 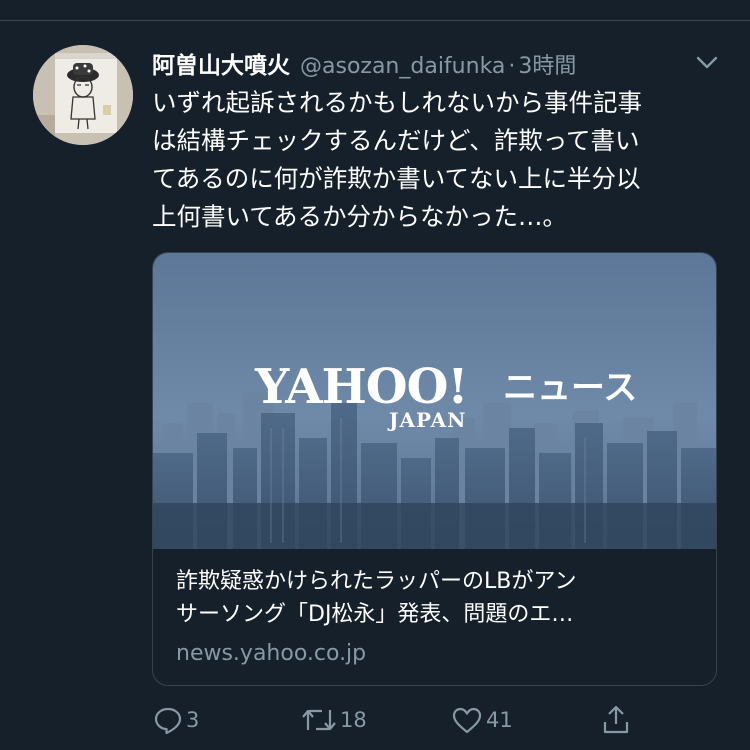 I want to click on reply-button: 3, so click(x=175, y=720).